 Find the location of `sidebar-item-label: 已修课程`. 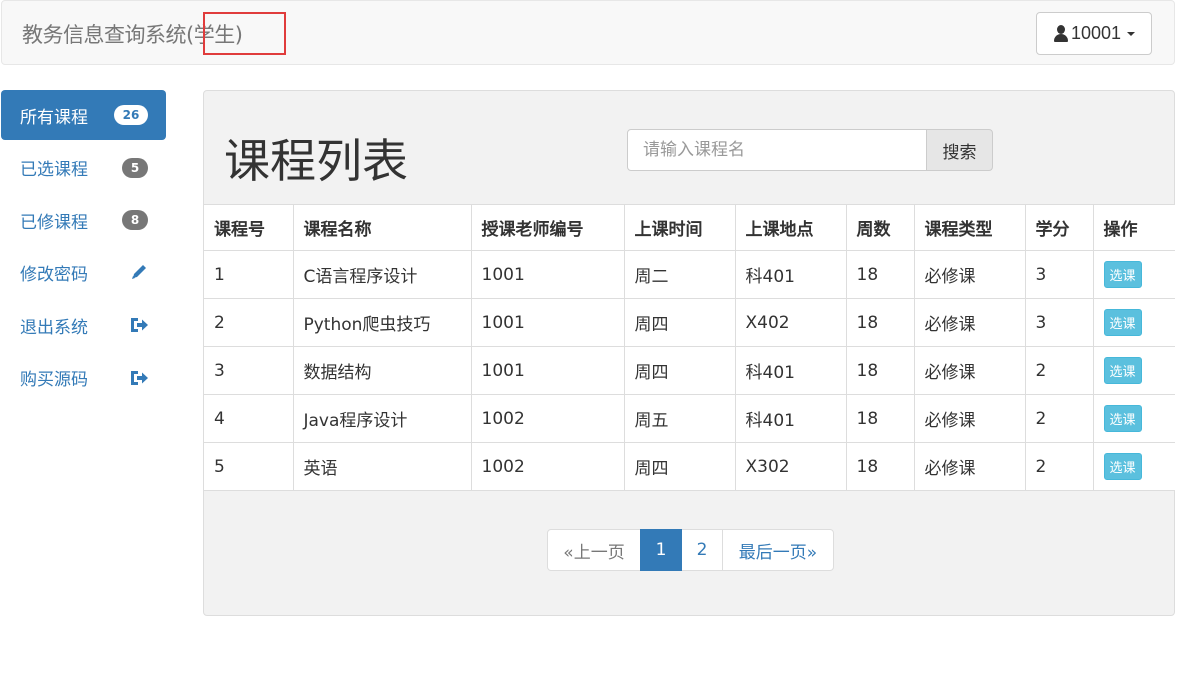

sidebar-item-label: 已修课程 is located at coordinates (54, 222).